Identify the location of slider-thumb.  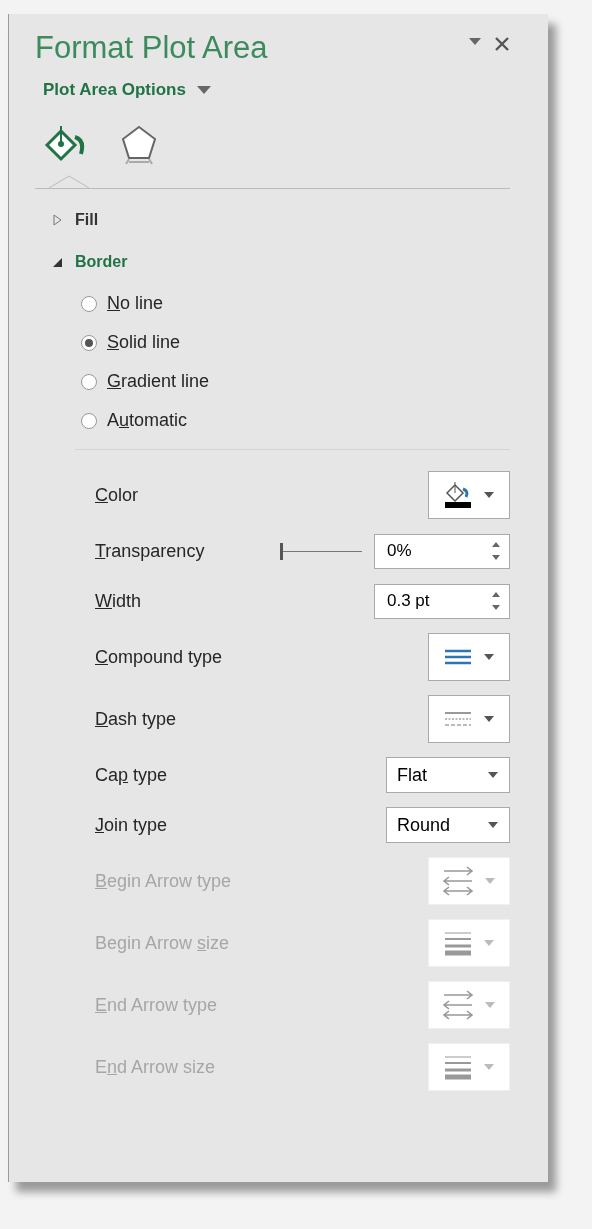
(281, 551).